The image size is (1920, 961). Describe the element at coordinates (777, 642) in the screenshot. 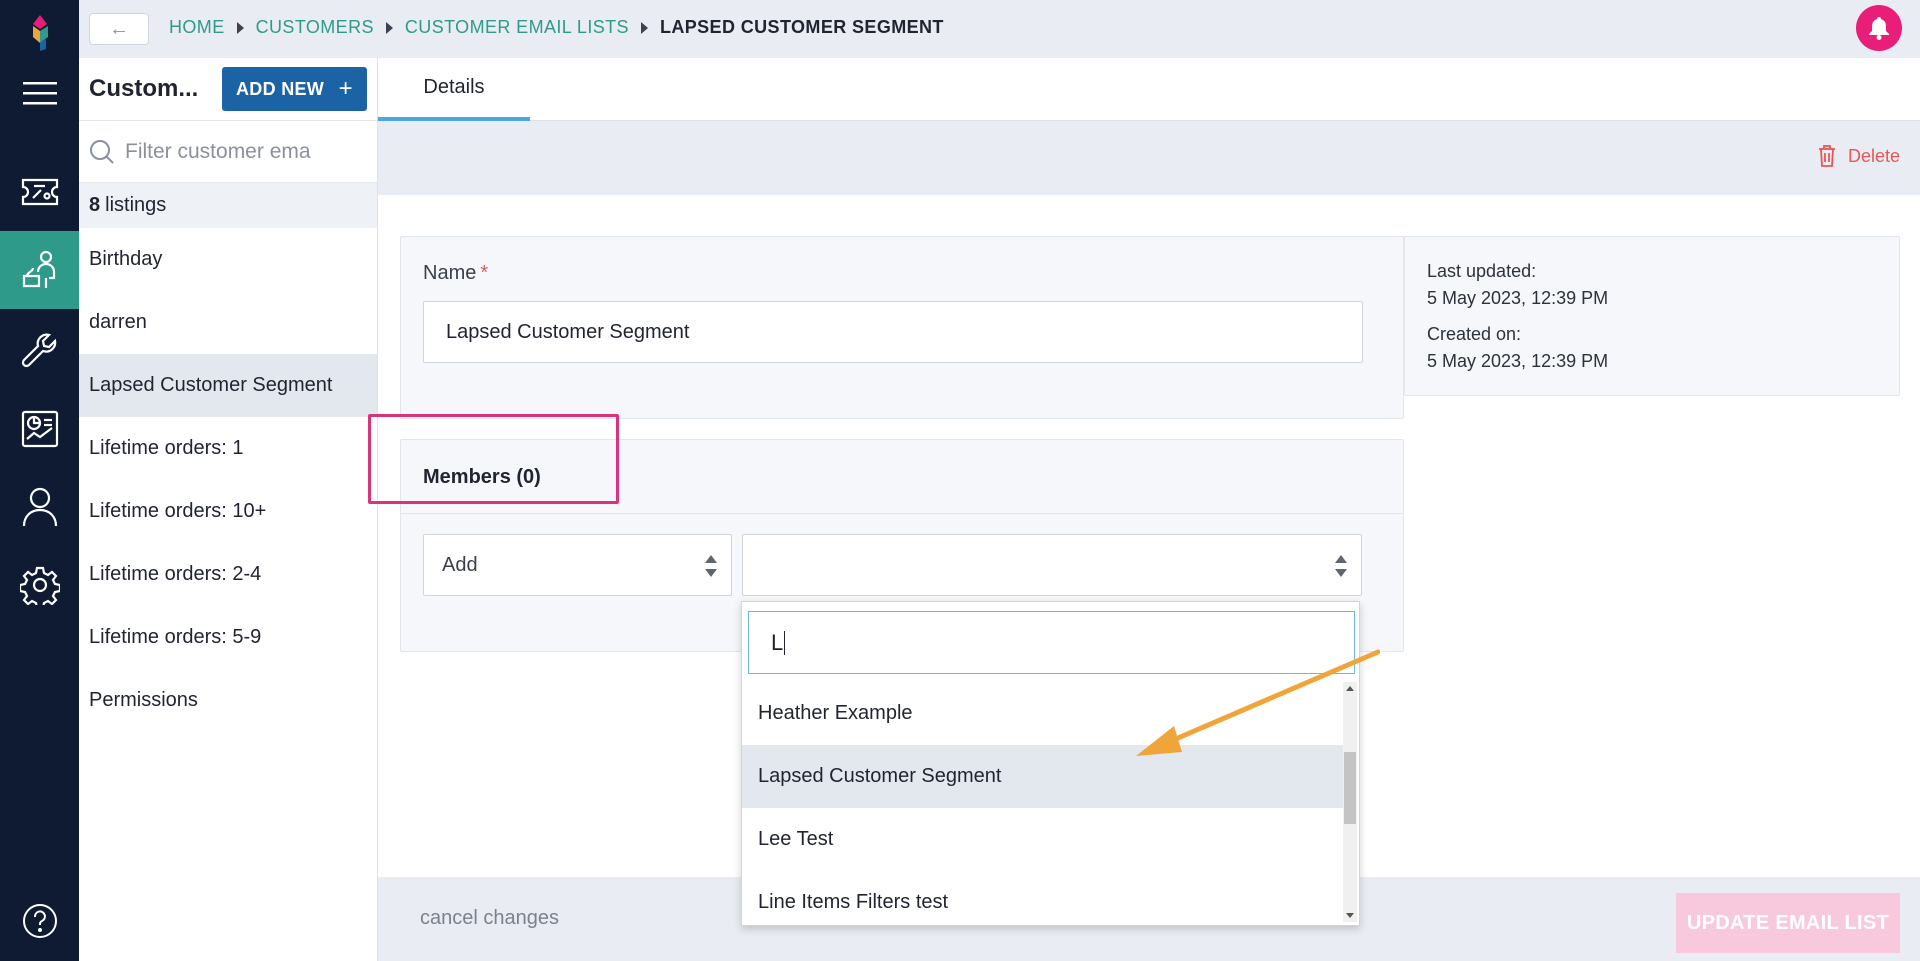

I see `dropdown-search-value: L` at that location.